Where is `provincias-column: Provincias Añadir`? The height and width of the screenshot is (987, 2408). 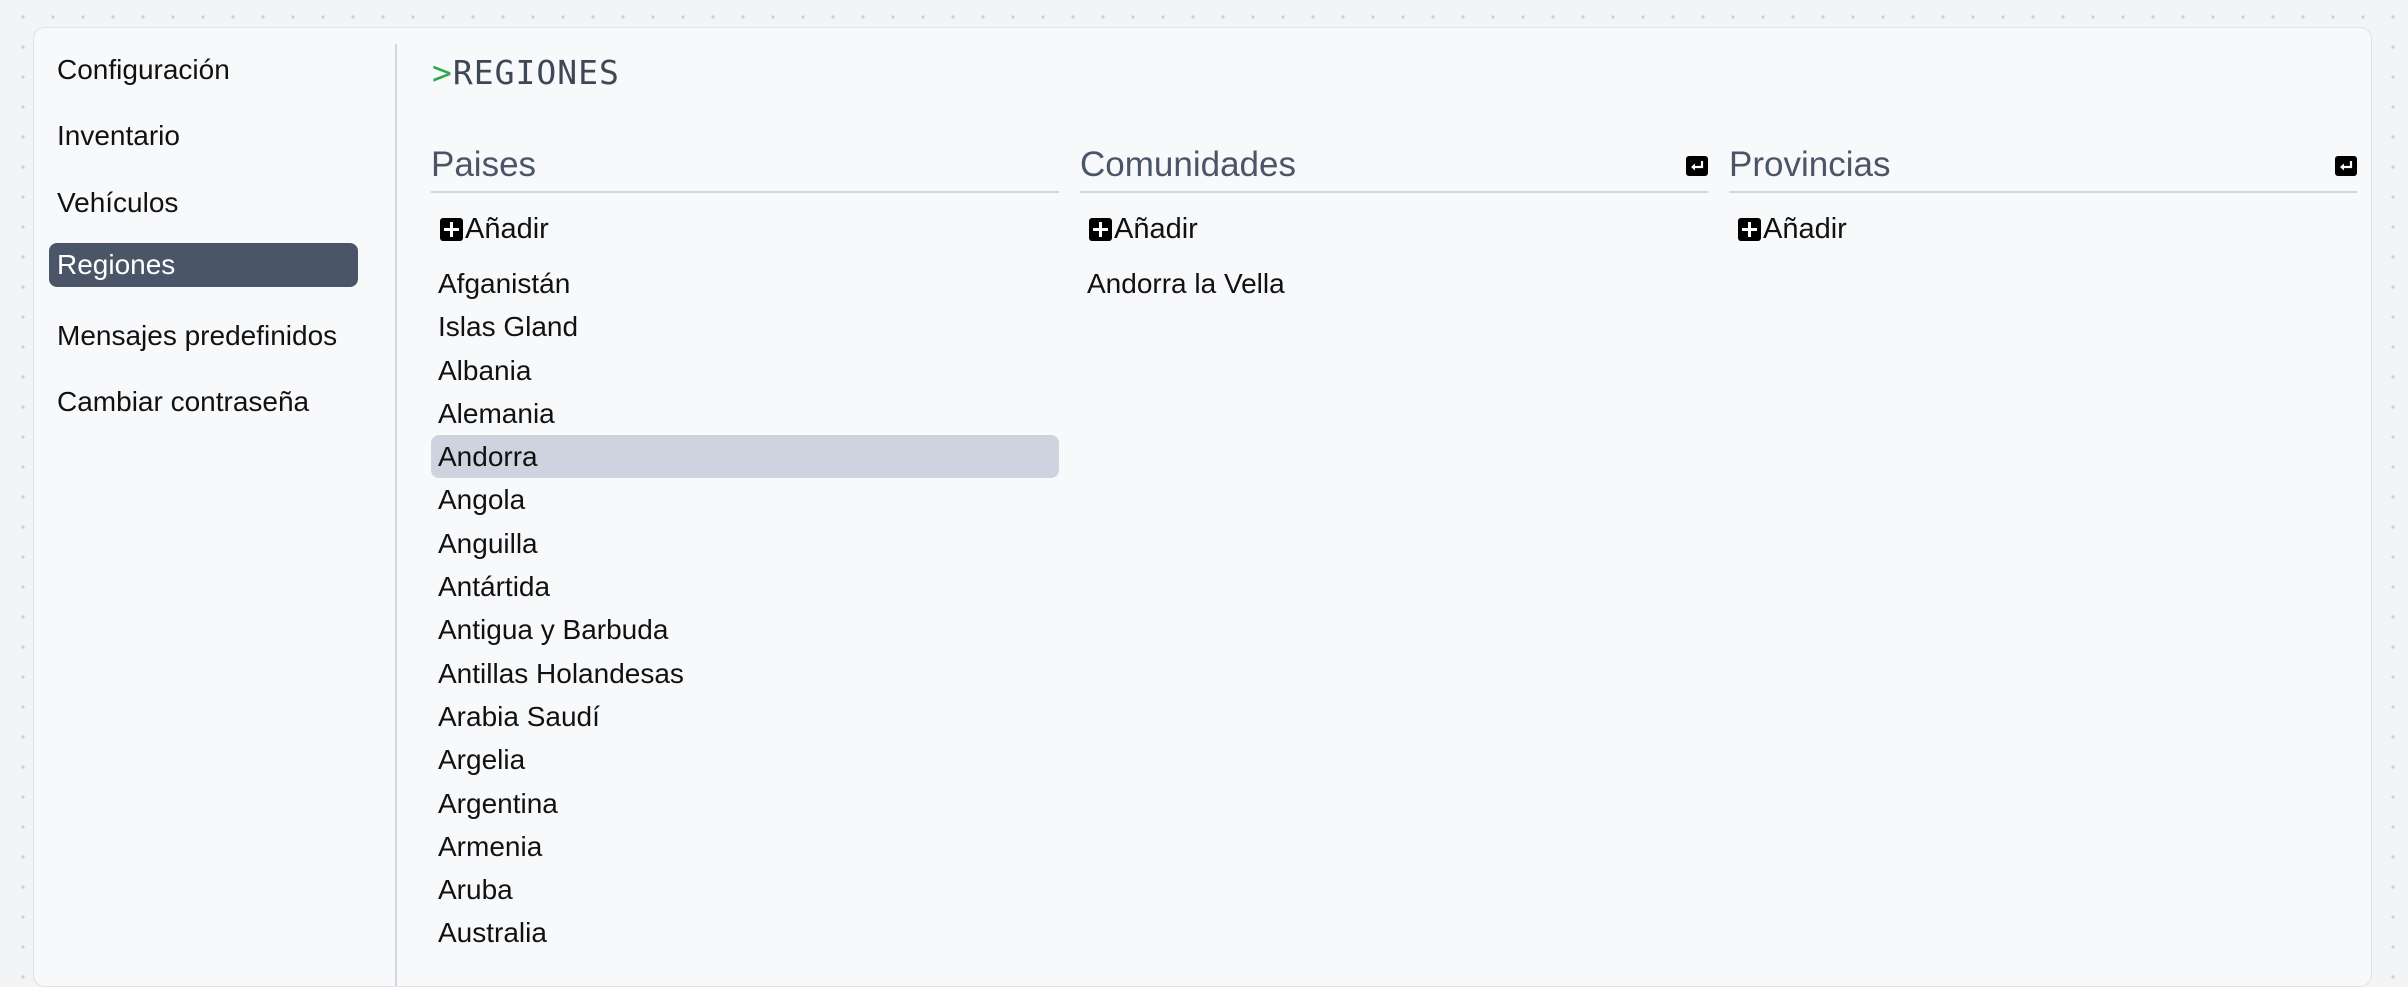
provincias-column: Provincias Añadir is located at coordinates (2043, 192).